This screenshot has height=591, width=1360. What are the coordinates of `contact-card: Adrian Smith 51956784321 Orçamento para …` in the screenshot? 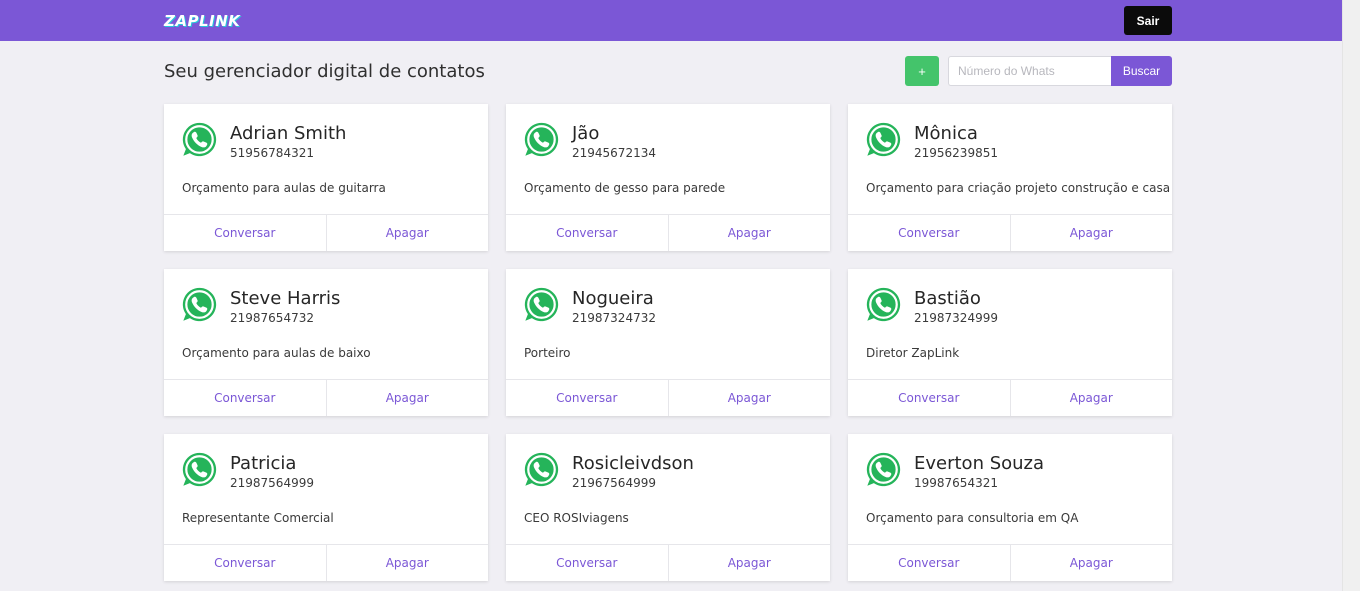 It's located at (326, 177).